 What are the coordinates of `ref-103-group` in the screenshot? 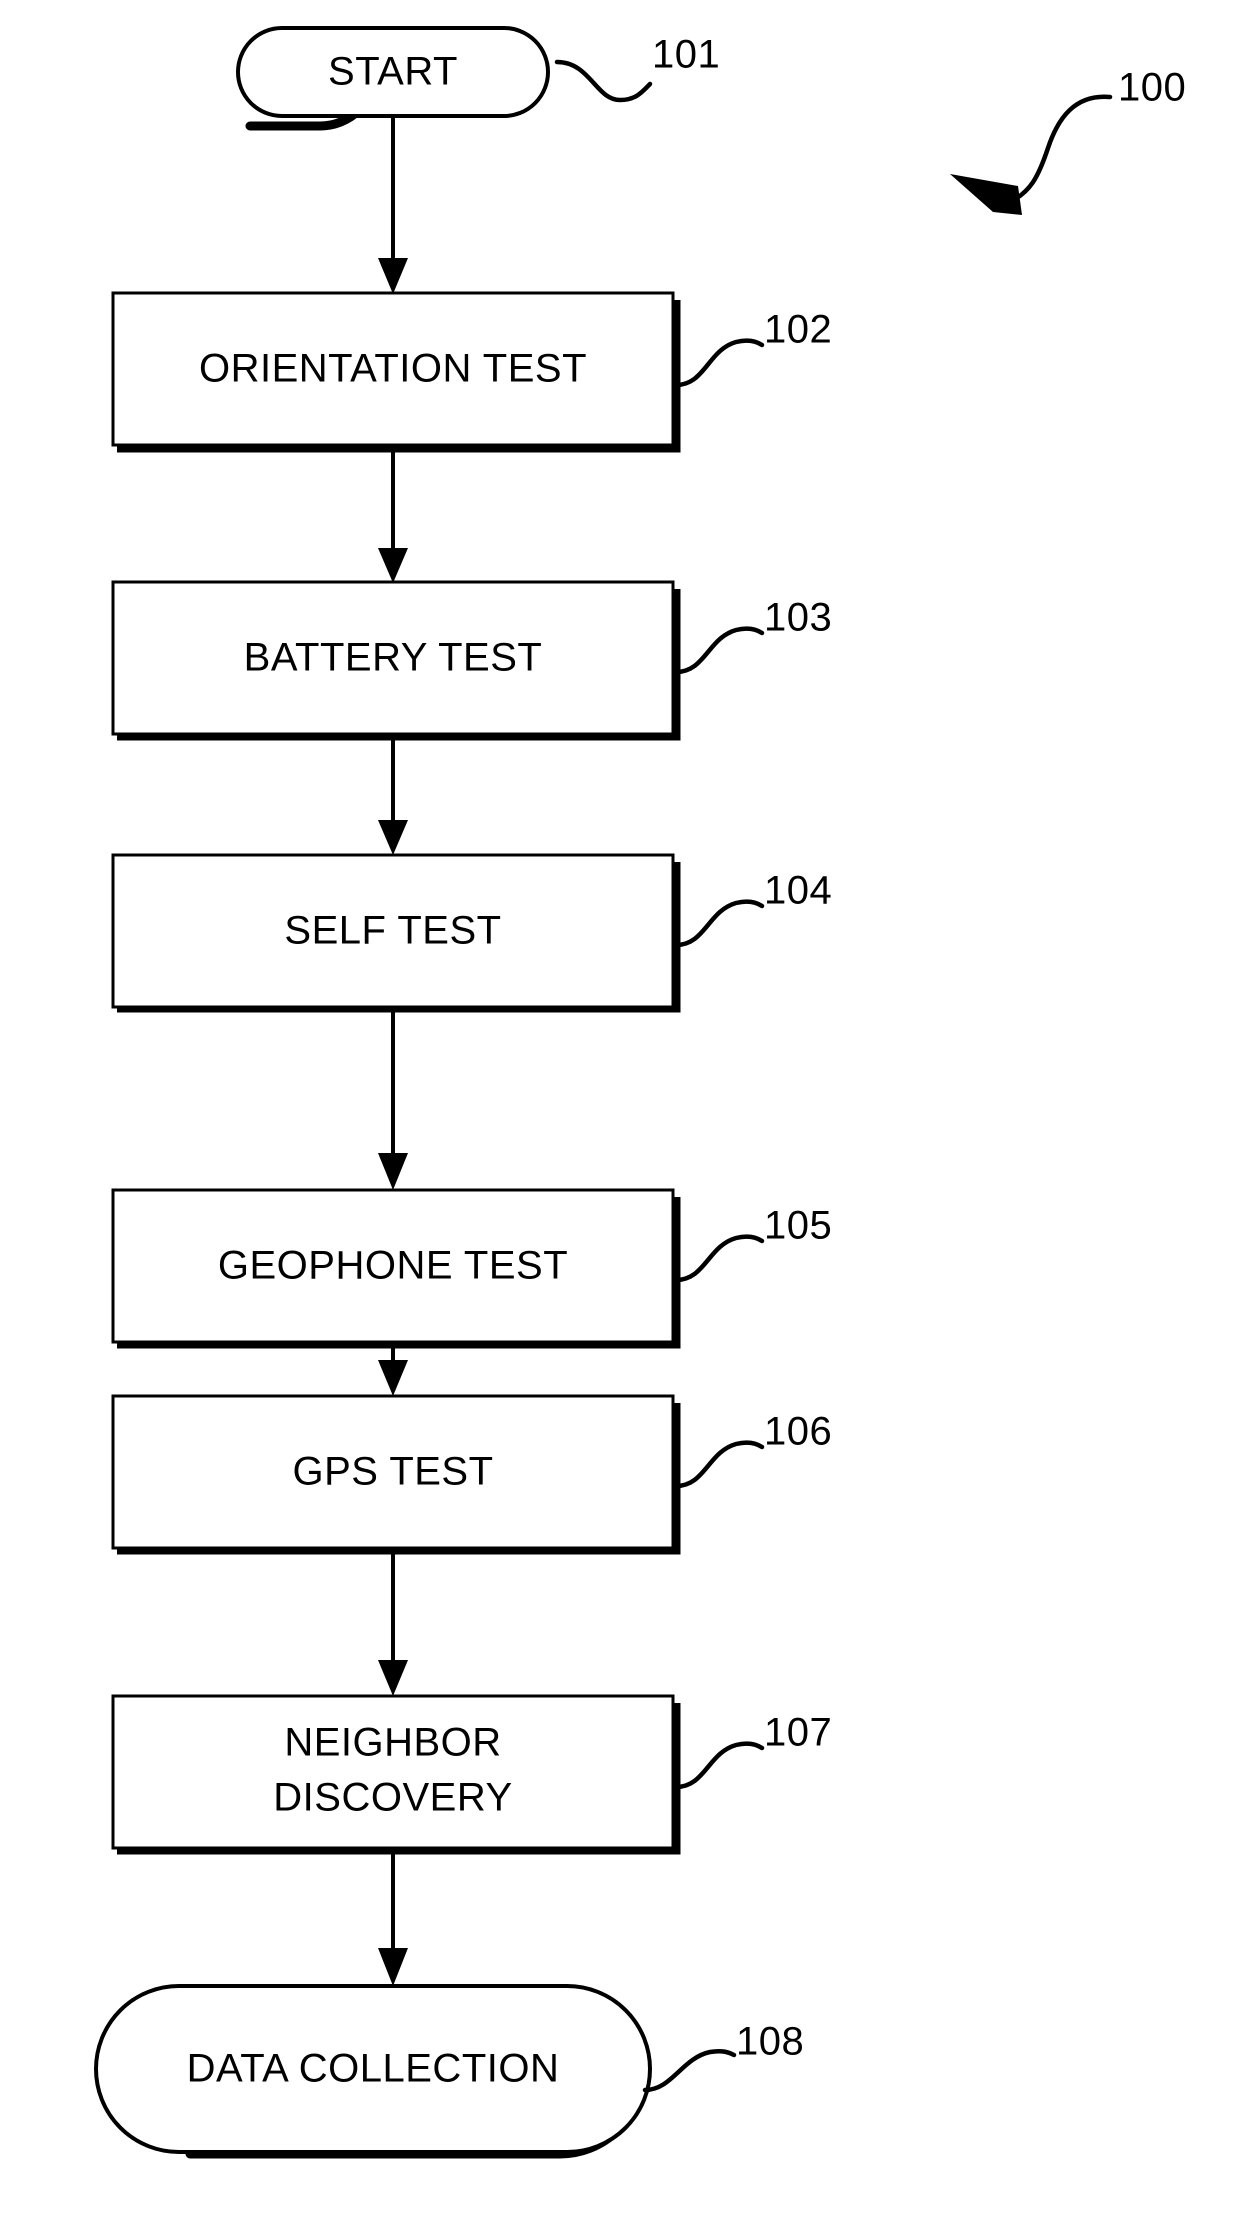 It's located at (719, 650).